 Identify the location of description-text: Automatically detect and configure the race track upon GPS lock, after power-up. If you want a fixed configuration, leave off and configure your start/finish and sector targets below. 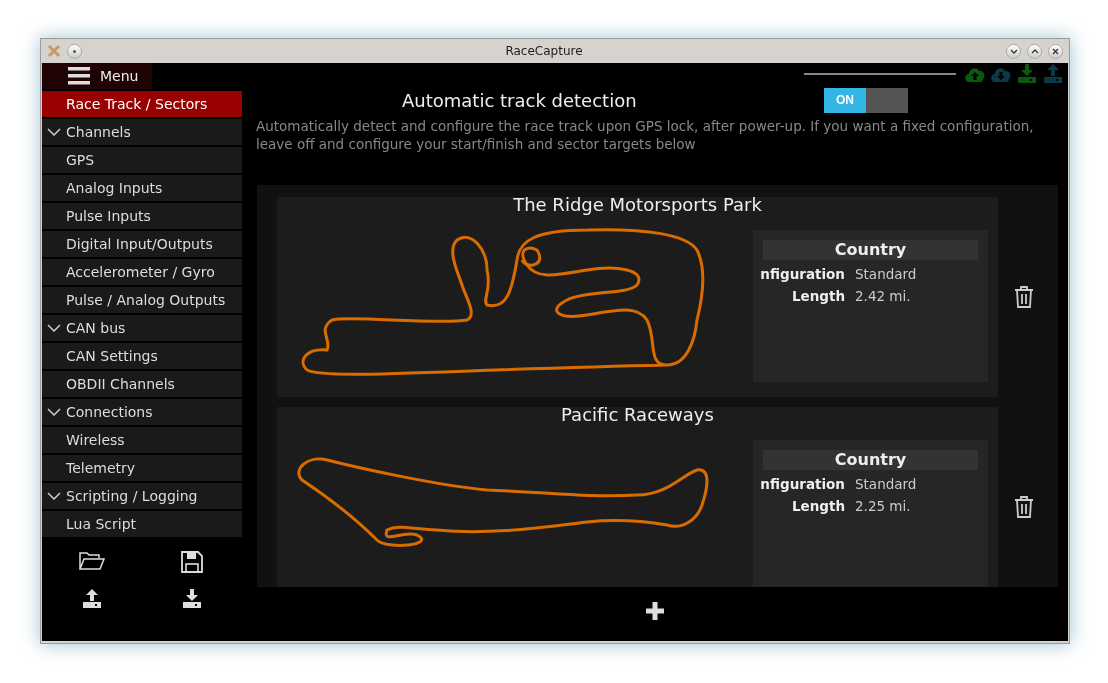
(645, 135).